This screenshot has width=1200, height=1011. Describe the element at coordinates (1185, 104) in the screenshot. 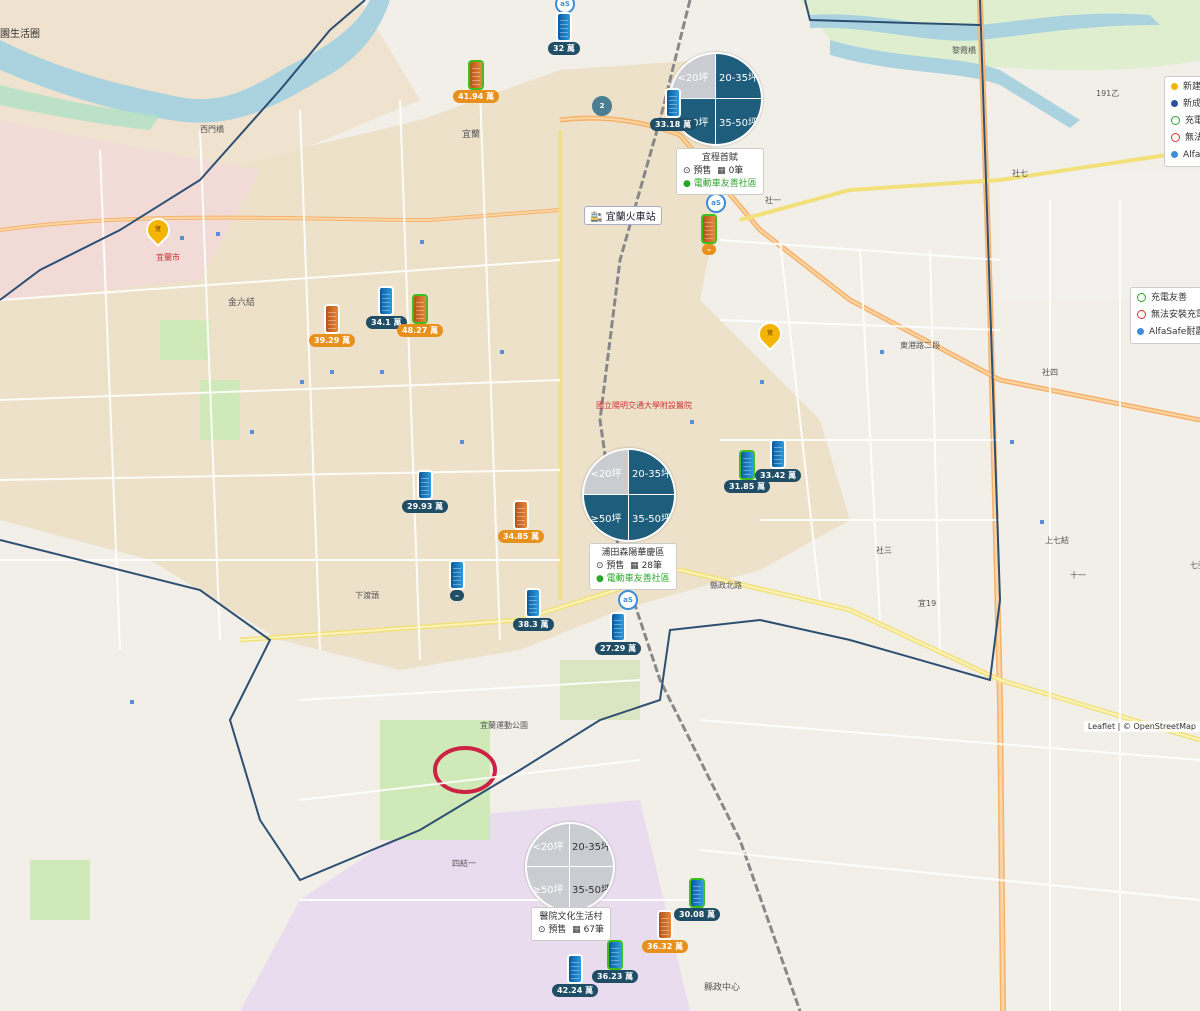

I see `legend-item: 新成` at that location.